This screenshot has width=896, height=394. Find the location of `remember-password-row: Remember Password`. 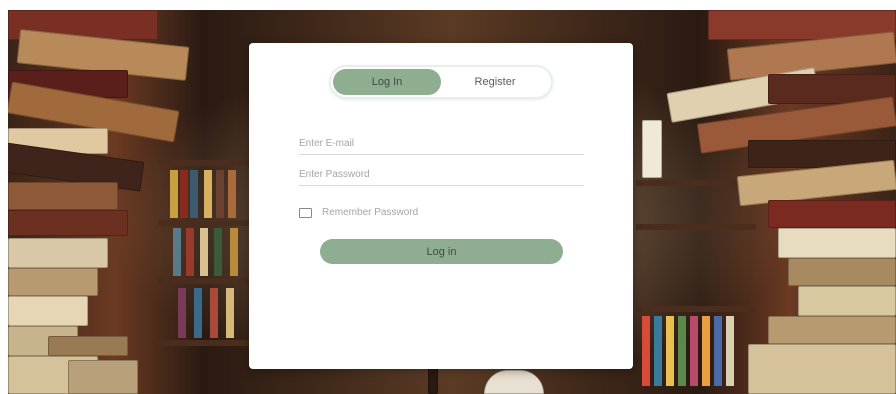

remember-password-row: Remember Password is located at coordinates (358, 212).